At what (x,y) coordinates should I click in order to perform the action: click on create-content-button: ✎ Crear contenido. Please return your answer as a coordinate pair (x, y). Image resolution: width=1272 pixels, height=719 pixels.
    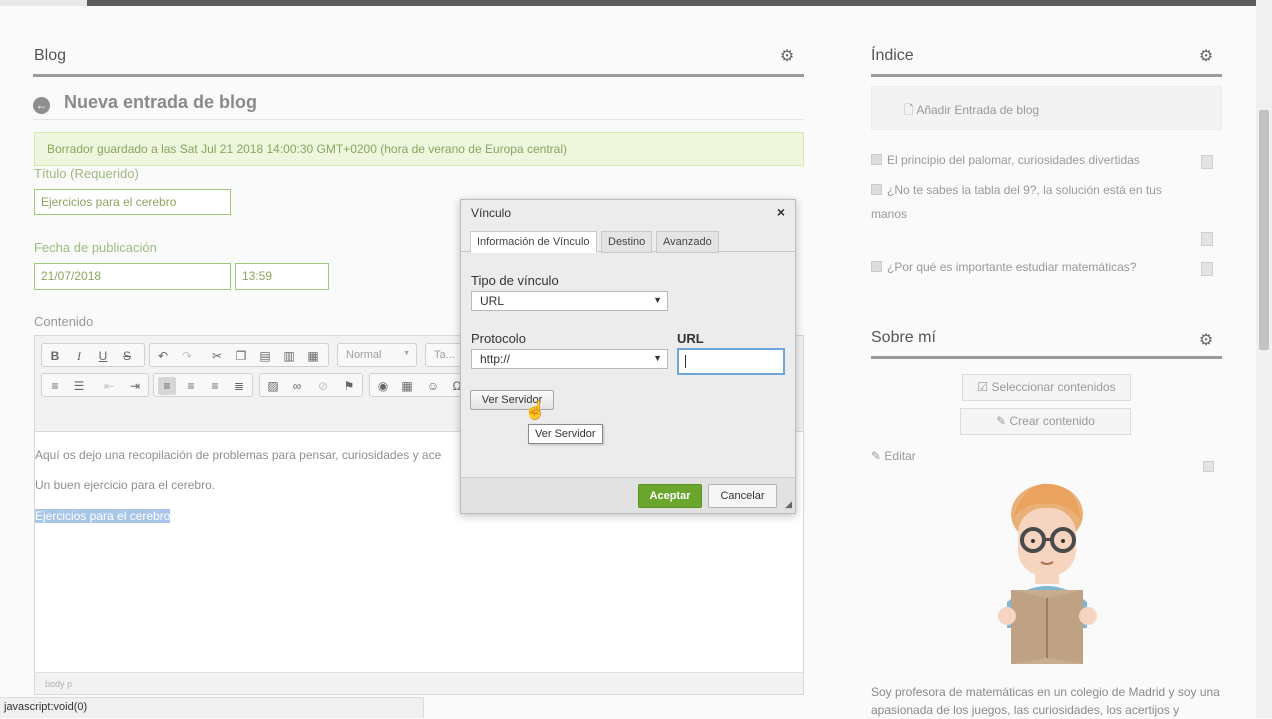
    Looking at the image, I should click on (1045, 421).